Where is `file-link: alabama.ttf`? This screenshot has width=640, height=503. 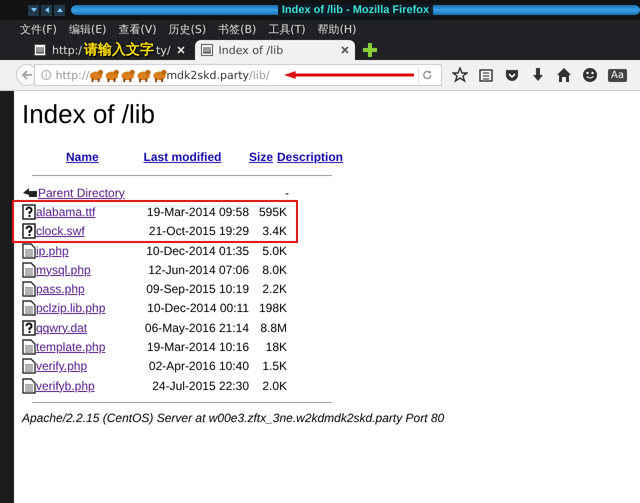
file-link: alabama.ttf is located at coordinates (80, 211).